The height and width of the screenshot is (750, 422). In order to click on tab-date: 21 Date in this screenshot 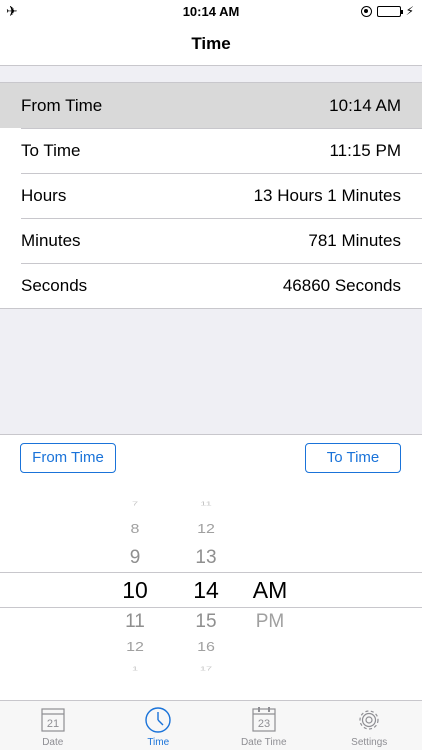, I will do `click(53, 725)`.